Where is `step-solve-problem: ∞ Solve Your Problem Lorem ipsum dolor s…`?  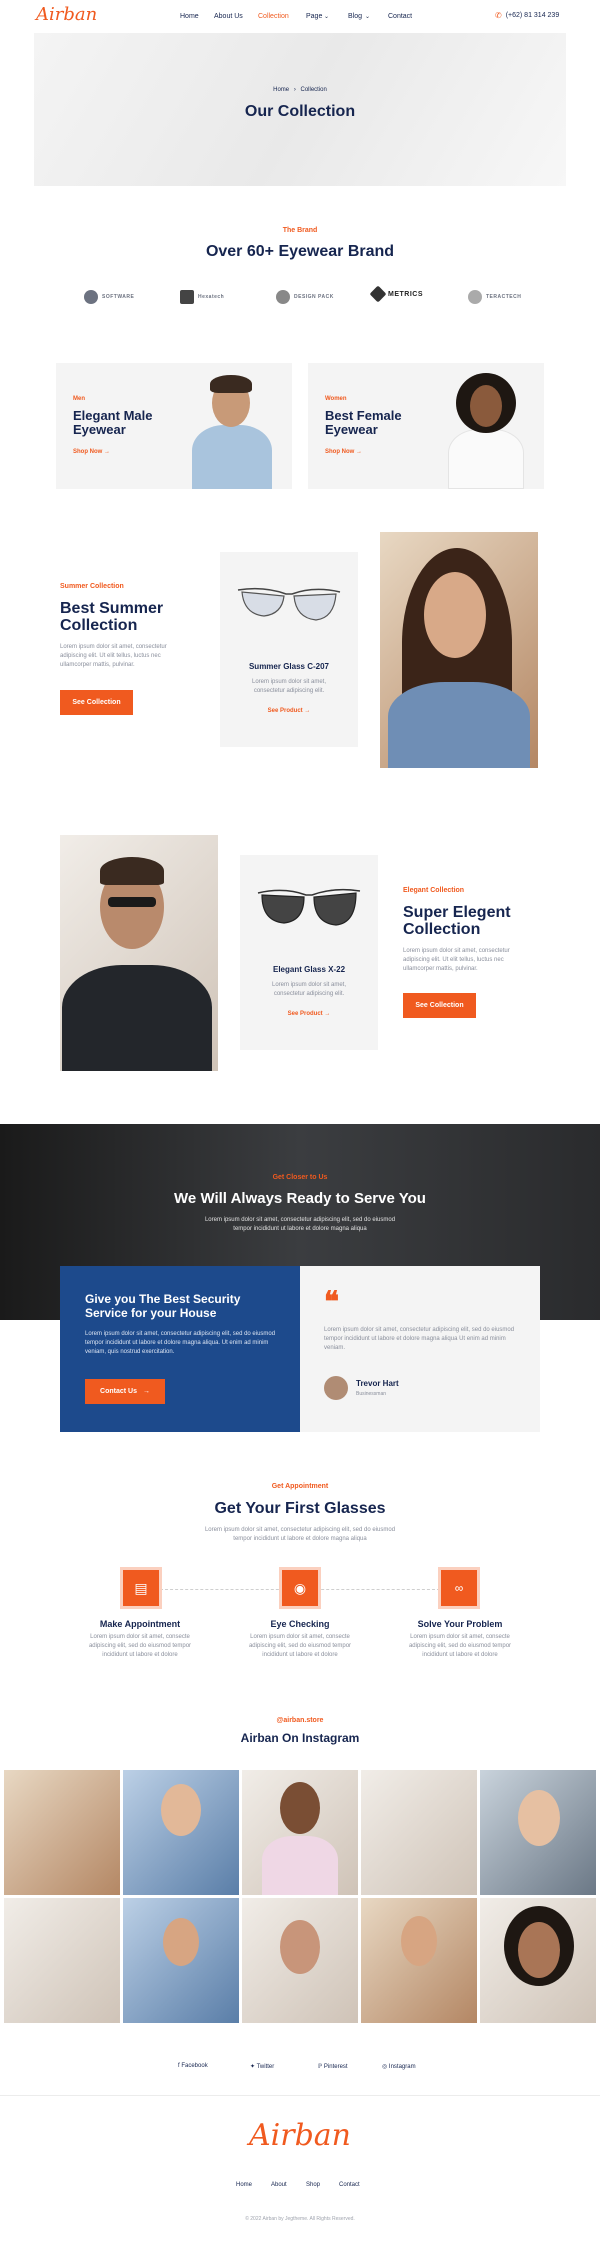
step-solve-problem: ∞ Solve Your Problem Lorem ipsum dolor s… is located at coordinates (460, 1622).